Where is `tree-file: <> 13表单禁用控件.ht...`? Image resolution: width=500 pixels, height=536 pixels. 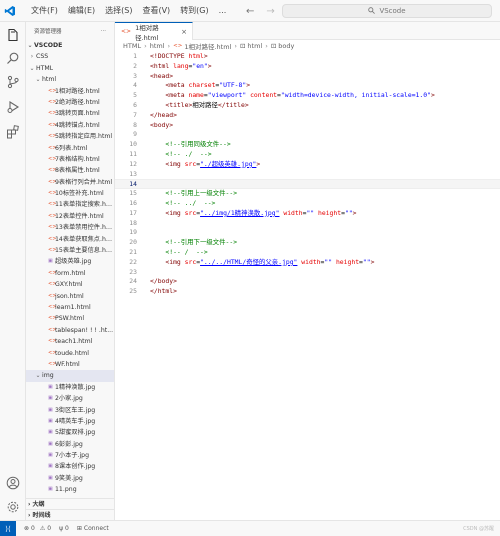 tree-file: <> 13表单禁用控件.ht... is located at coordinates (70, 227).